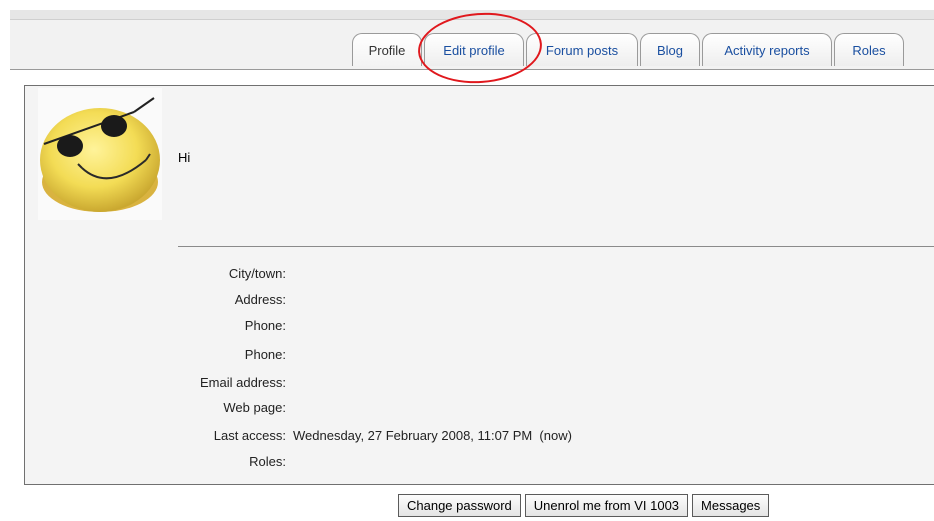  Describe the element at coordinates (606, 505) in the screenshot. I see `unenrol-button: Unenrol me from VI 1003` at that location.